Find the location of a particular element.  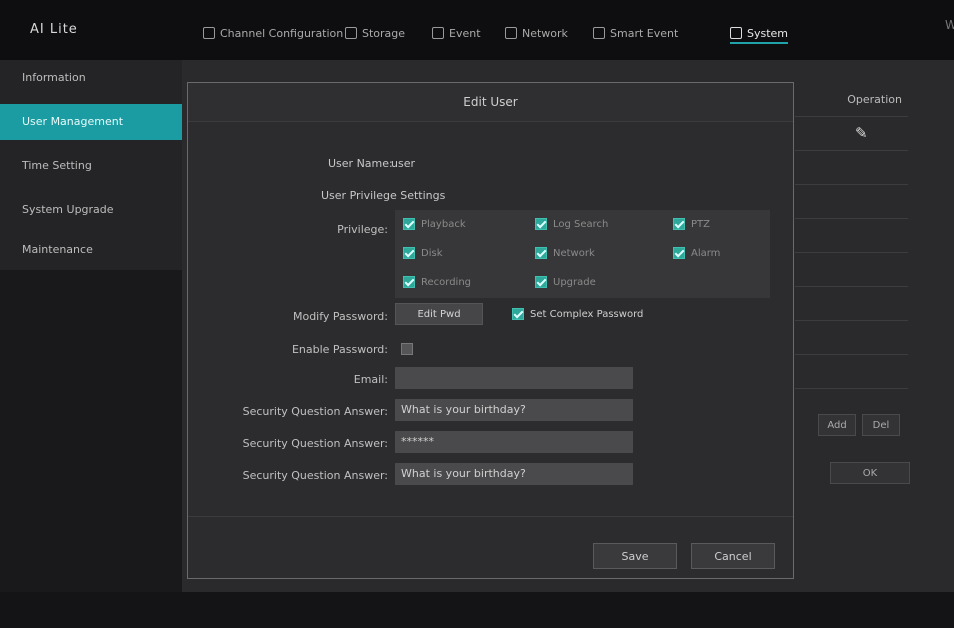

nav-storage: Storage is located at coordinates (375, 33).